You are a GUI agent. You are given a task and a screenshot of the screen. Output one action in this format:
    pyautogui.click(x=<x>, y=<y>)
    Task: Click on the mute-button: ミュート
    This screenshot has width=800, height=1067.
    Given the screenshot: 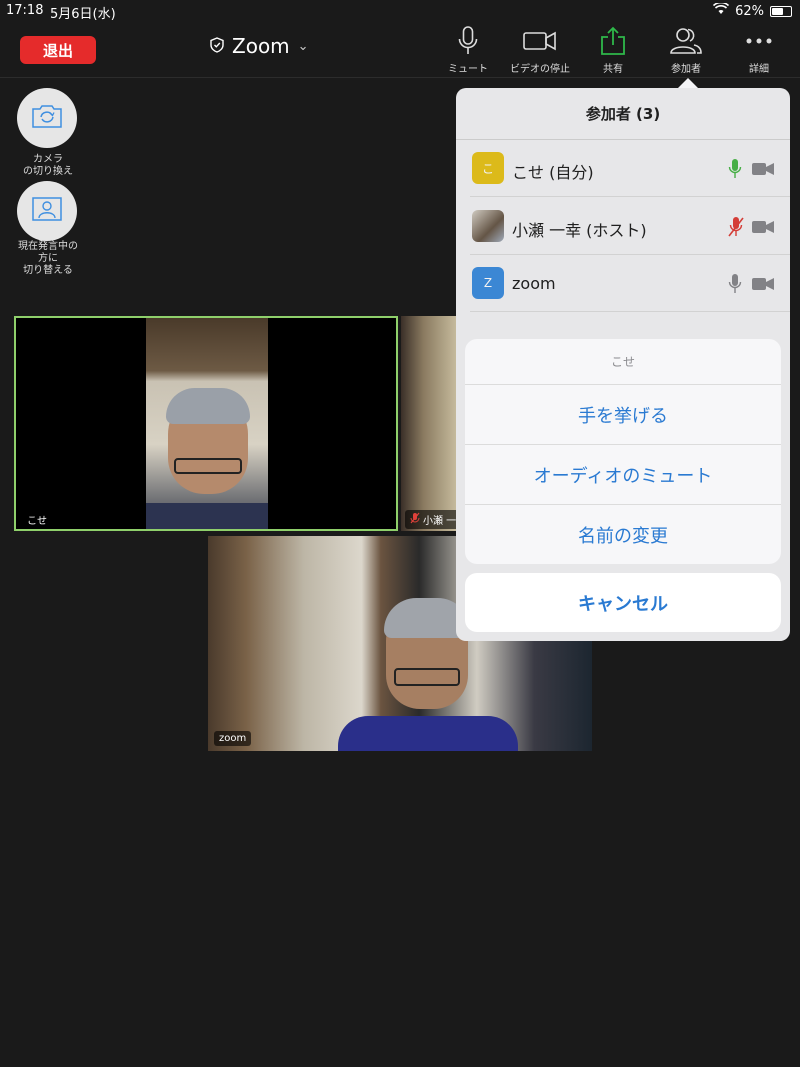 What is the action you would take?
    pyautogui.click(x=468, y=50)
    